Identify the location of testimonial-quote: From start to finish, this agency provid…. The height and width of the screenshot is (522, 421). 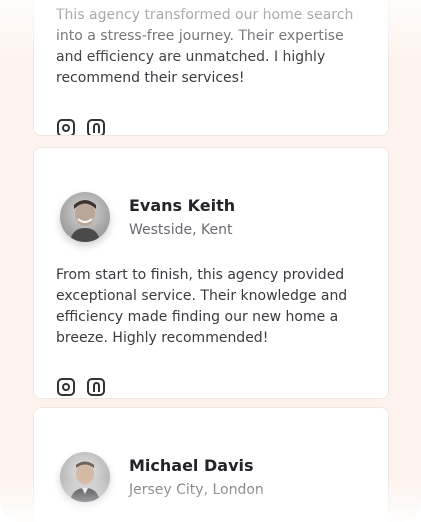
(202, 306).